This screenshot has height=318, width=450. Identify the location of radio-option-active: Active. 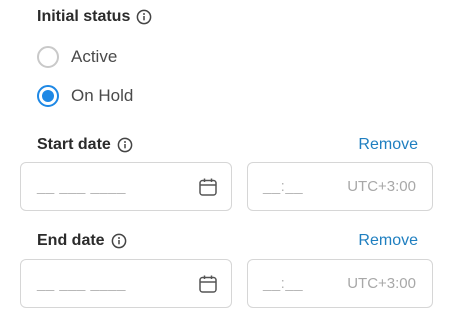
(77, 57).